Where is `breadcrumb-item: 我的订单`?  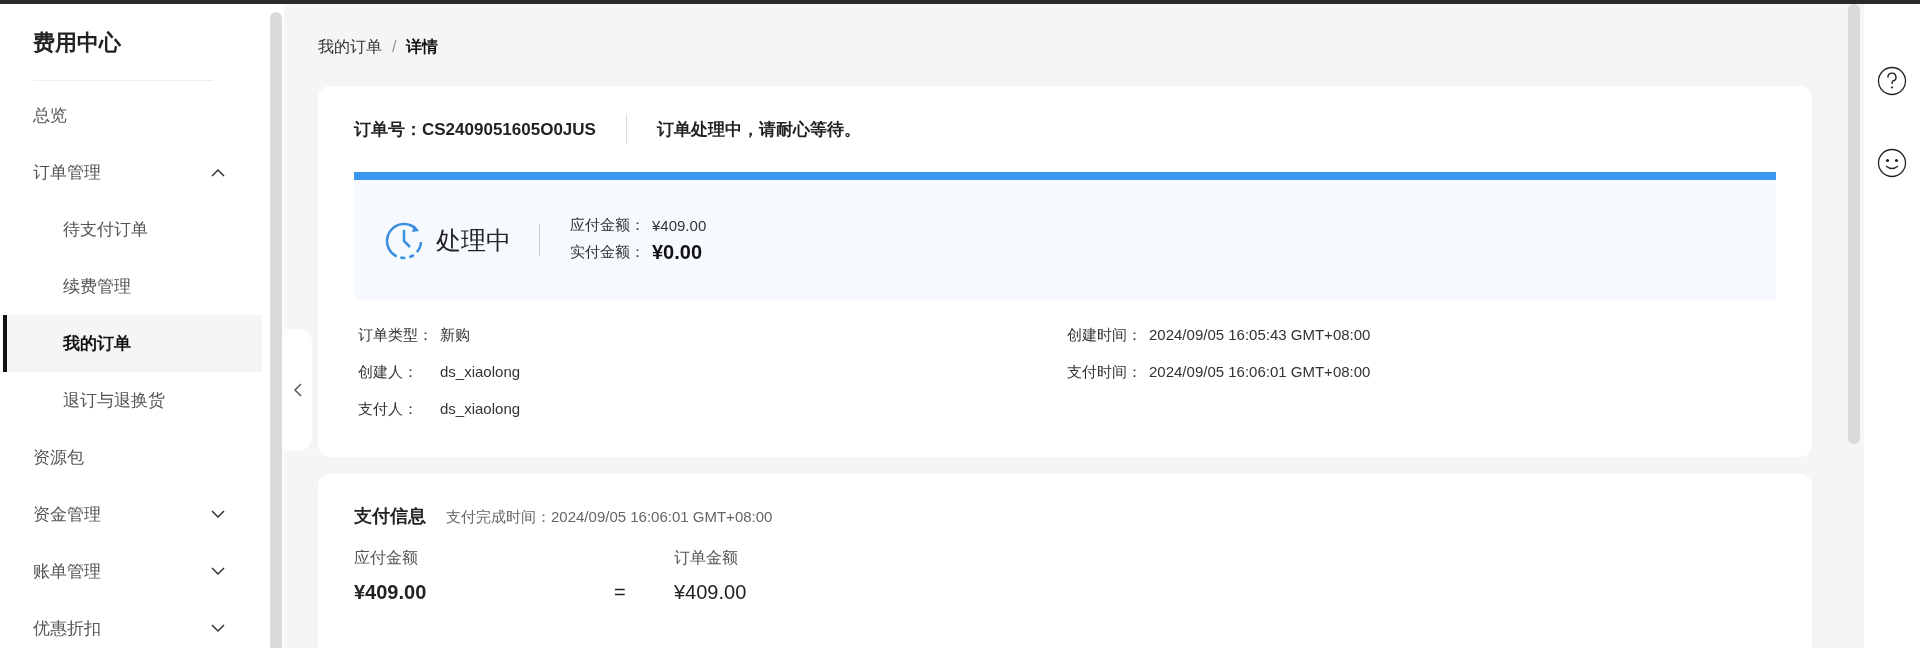 breadcrumb-item: 我的订单 is located at coordinates (350, 47).